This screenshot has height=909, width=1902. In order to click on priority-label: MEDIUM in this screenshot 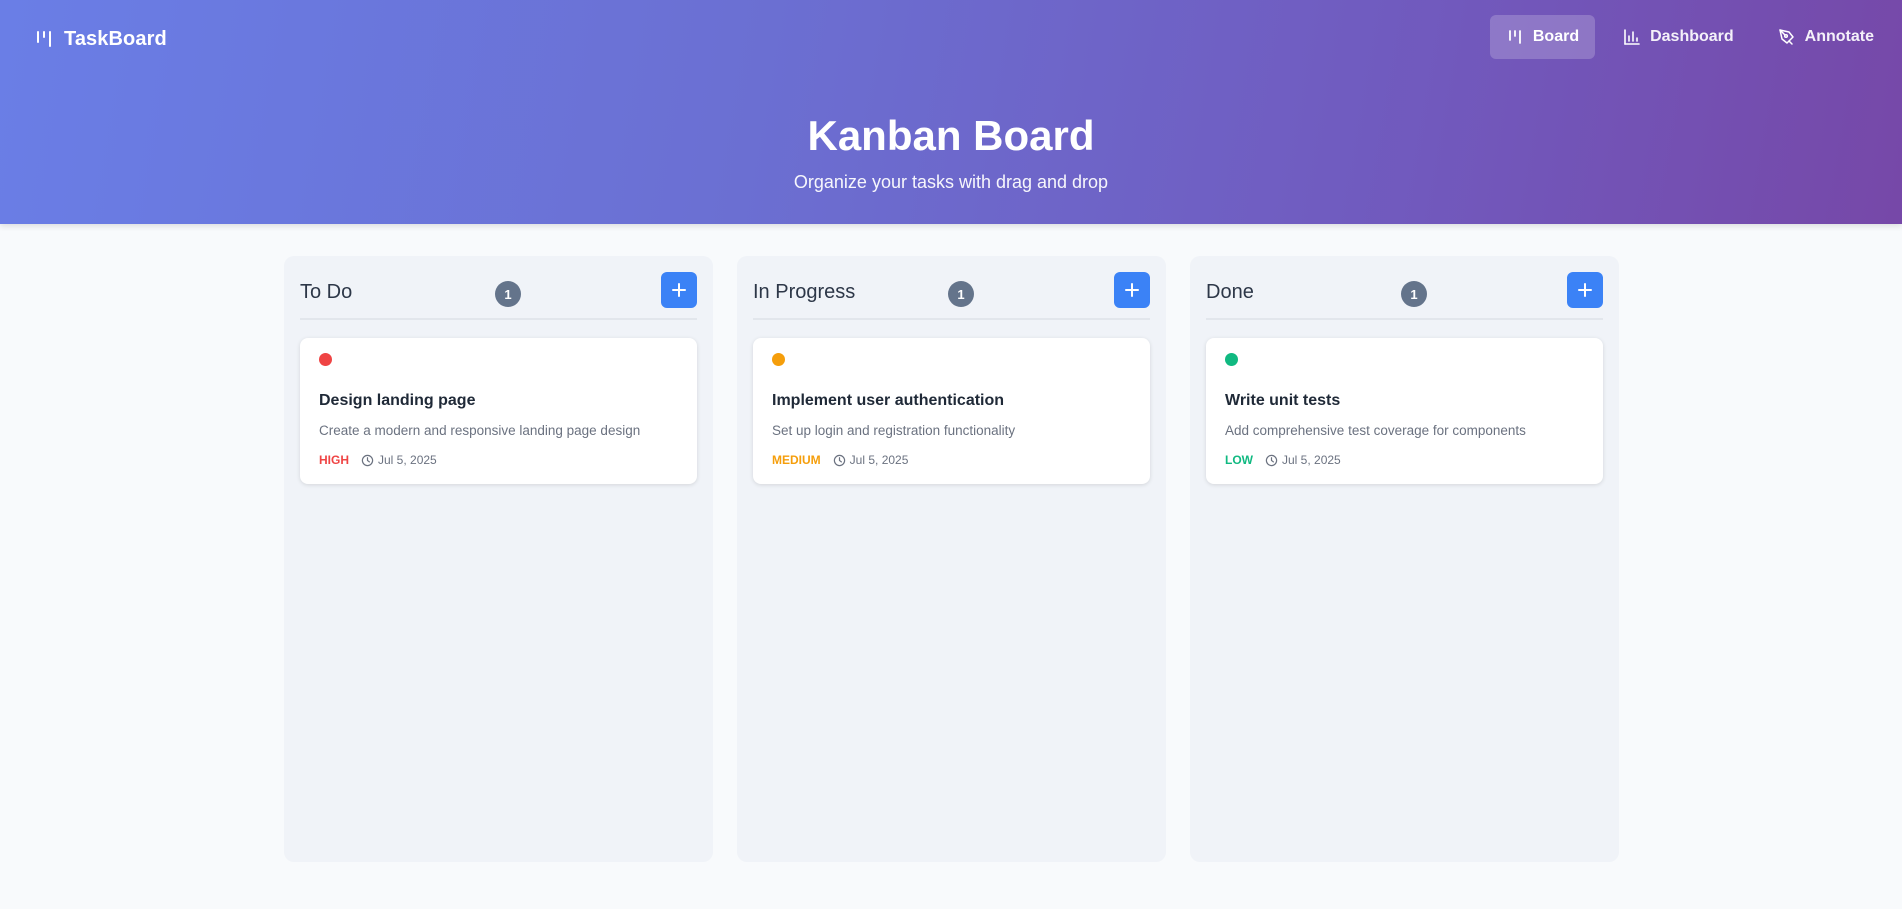, I will do `click(796, 460)`.